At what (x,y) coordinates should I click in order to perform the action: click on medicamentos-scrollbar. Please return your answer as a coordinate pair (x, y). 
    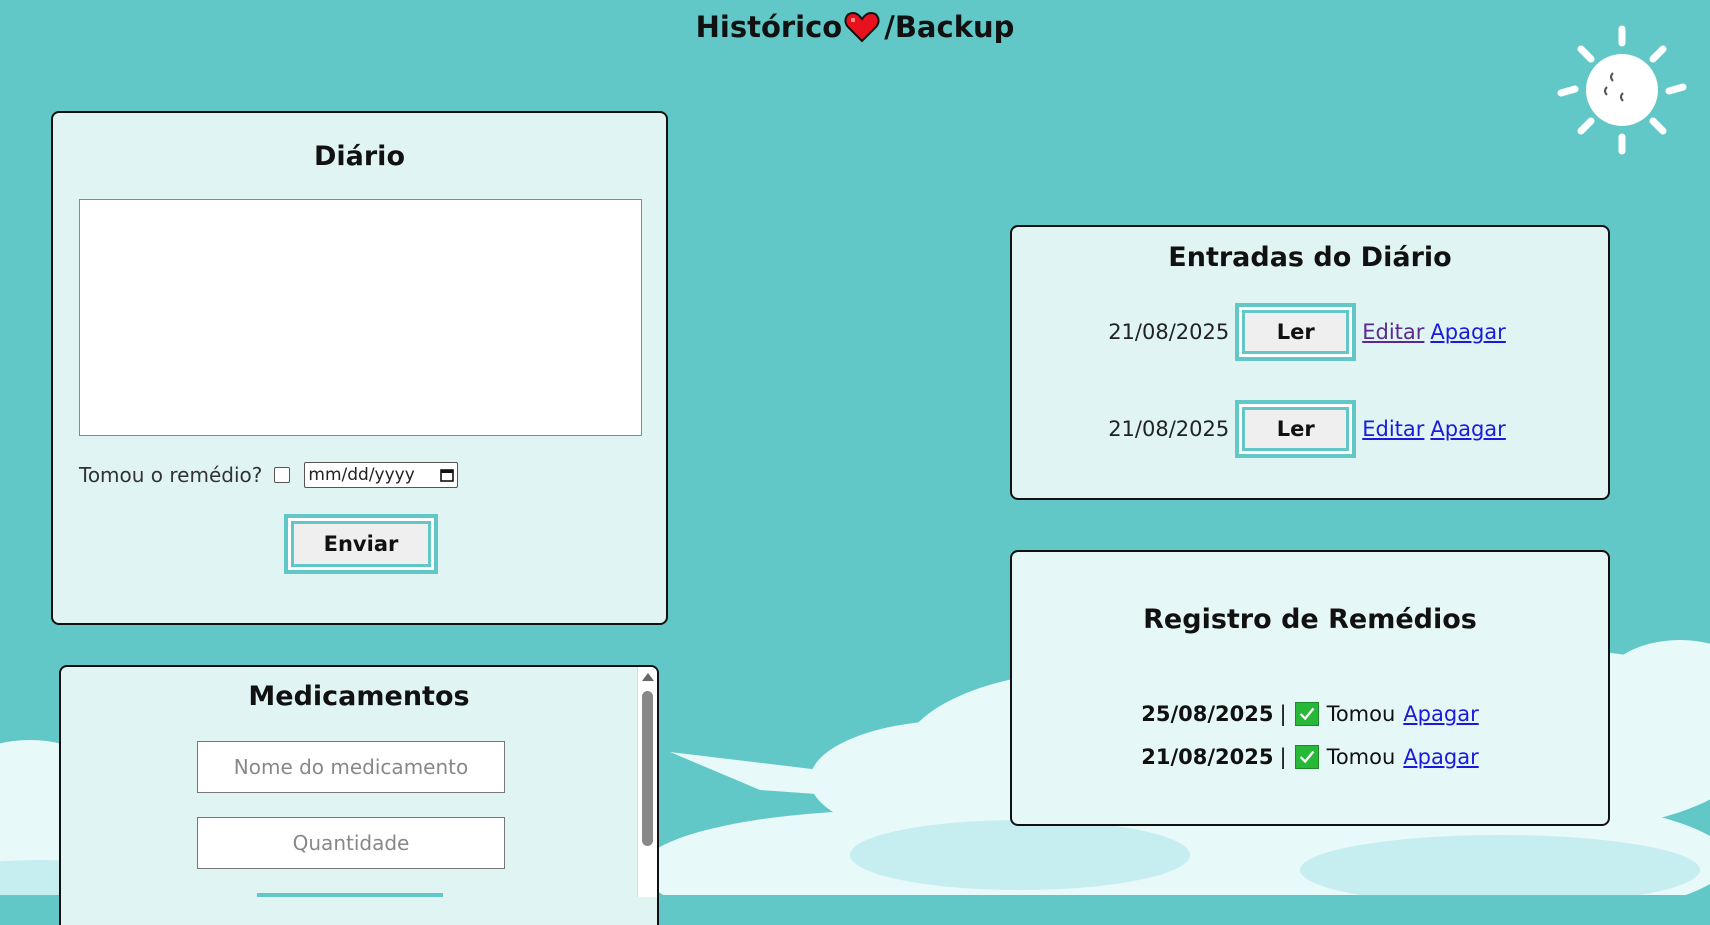
    Looking at the image, I should click on (647, 782).